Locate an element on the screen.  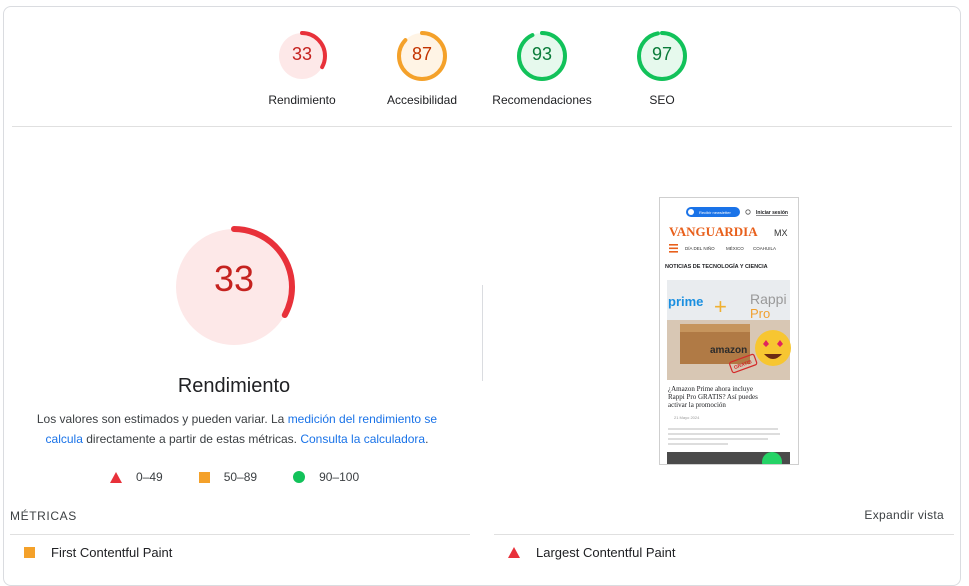
score-legend: 0–49 50–89 90–100 is located at coordinates (252, 477).